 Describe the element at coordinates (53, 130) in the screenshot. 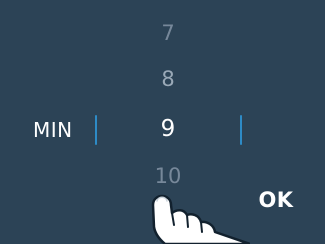

I see `unit-label: MIN` at that location.